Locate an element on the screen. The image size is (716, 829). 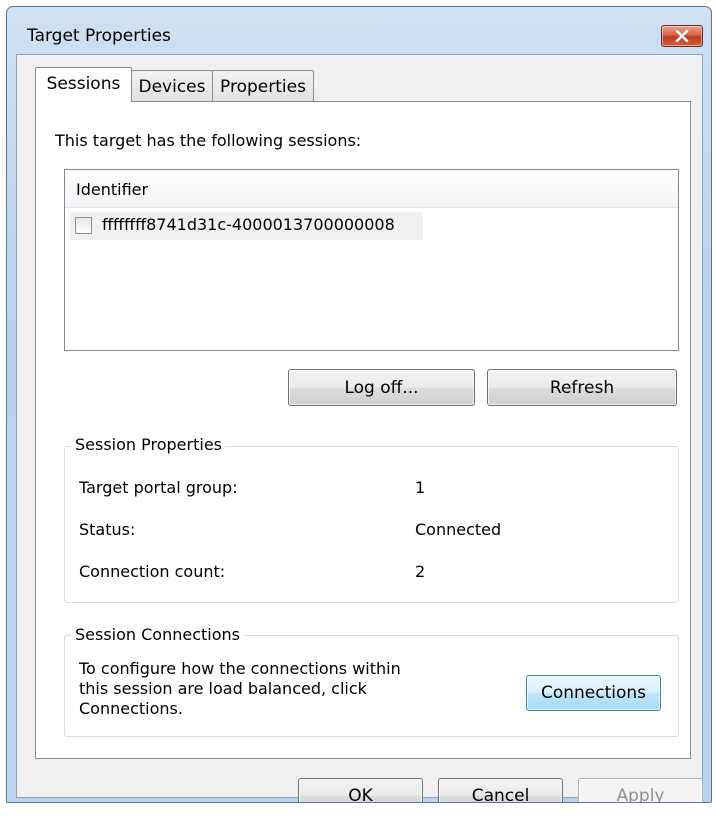
status-value: Connected is located at coordinates (458, 529).